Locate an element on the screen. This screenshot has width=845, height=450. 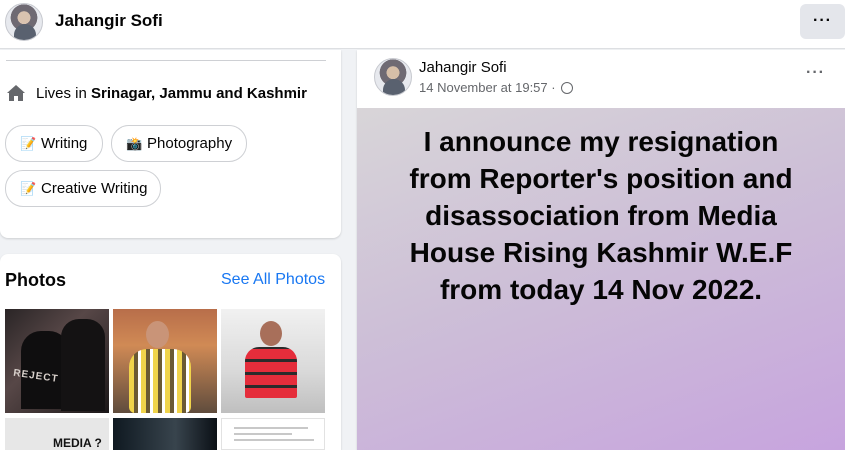
globe-icon is located at coordinates (567, 88).